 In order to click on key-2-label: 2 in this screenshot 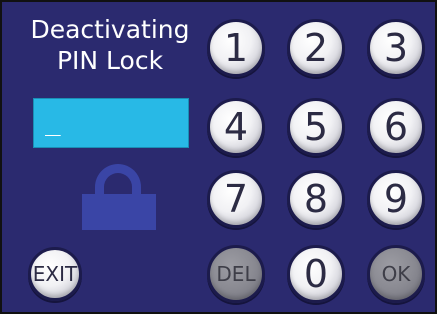, I will do `click(316, 48)`.